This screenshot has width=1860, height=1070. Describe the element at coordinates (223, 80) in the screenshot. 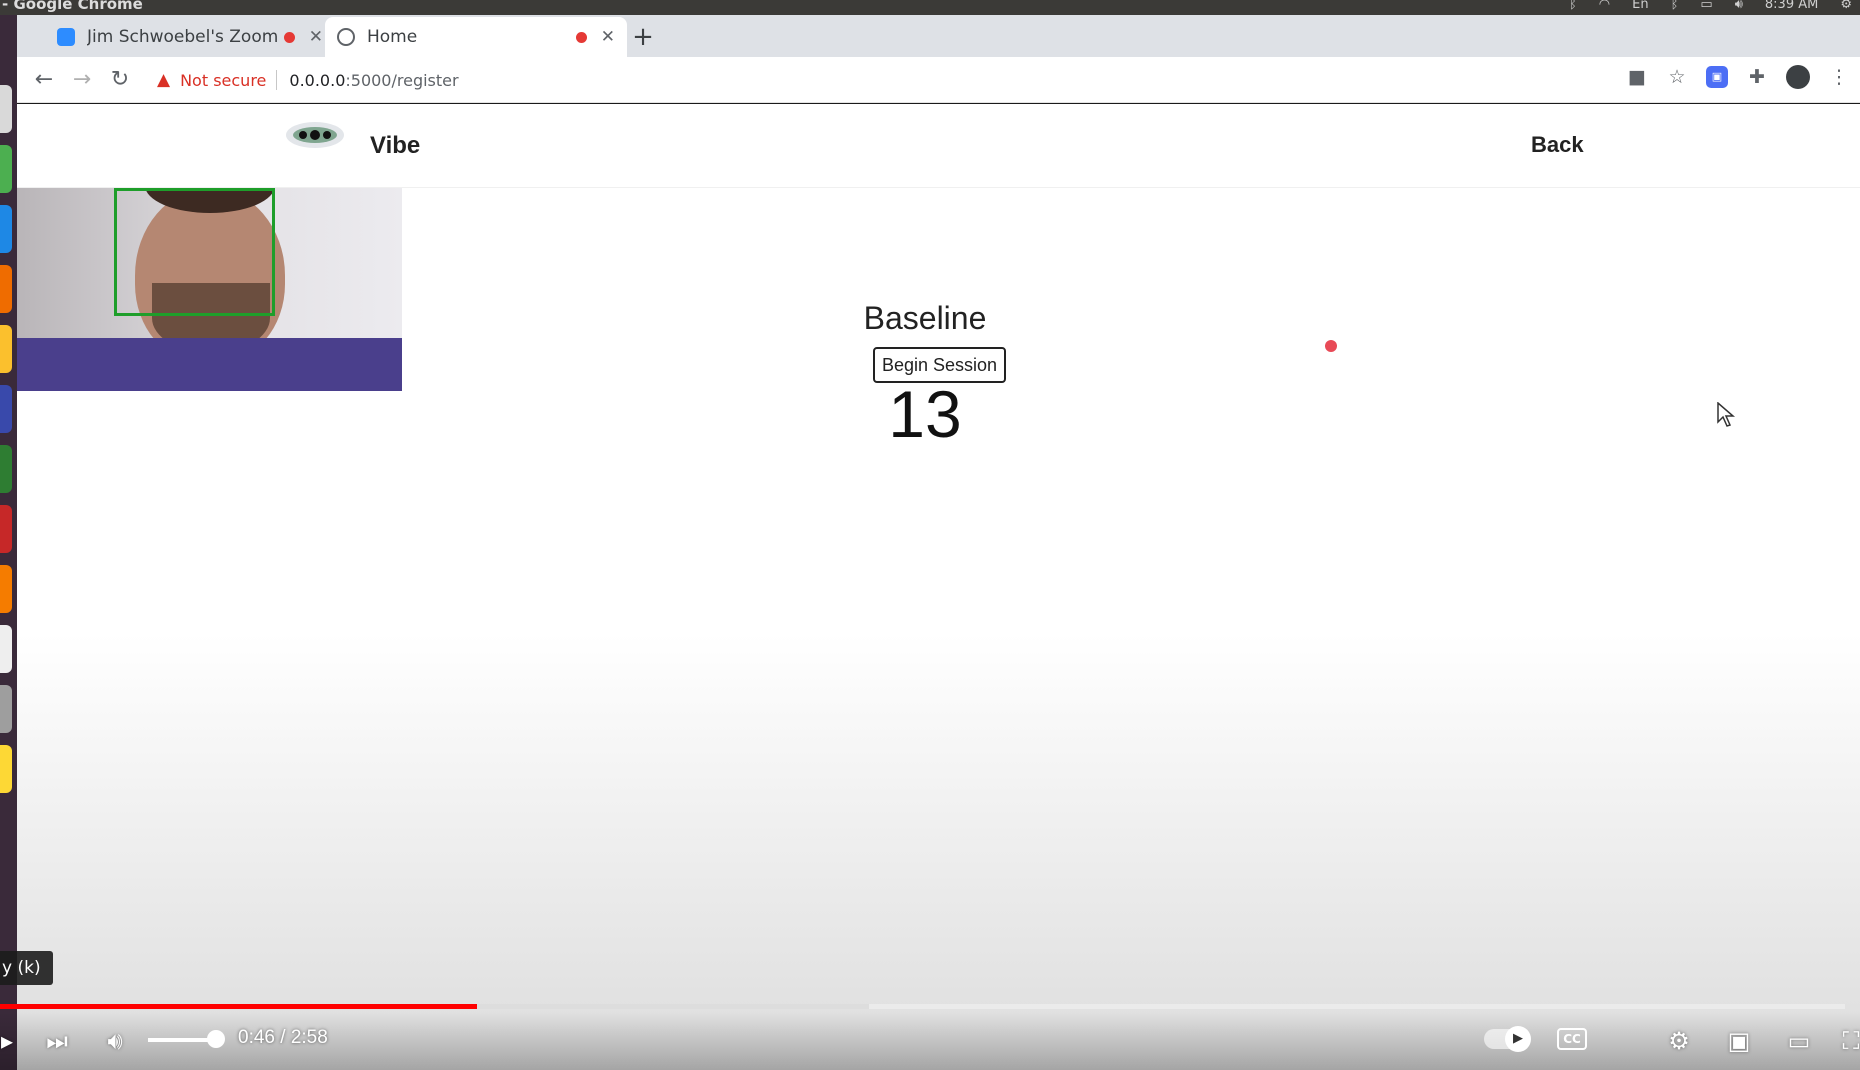

I see `security-label: Not secure` at that location.